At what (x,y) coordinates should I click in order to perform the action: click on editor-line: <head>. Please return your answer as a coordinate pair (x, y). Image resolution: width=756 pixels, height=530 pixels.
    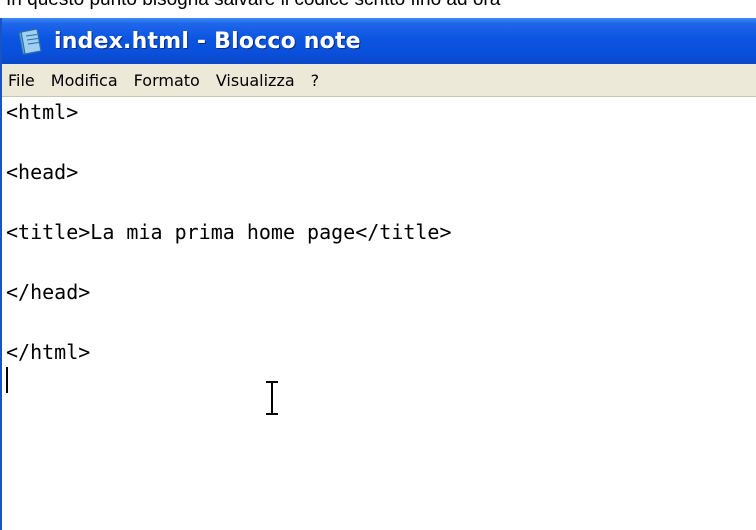
    Looking at the image, I should click on (42, 172).